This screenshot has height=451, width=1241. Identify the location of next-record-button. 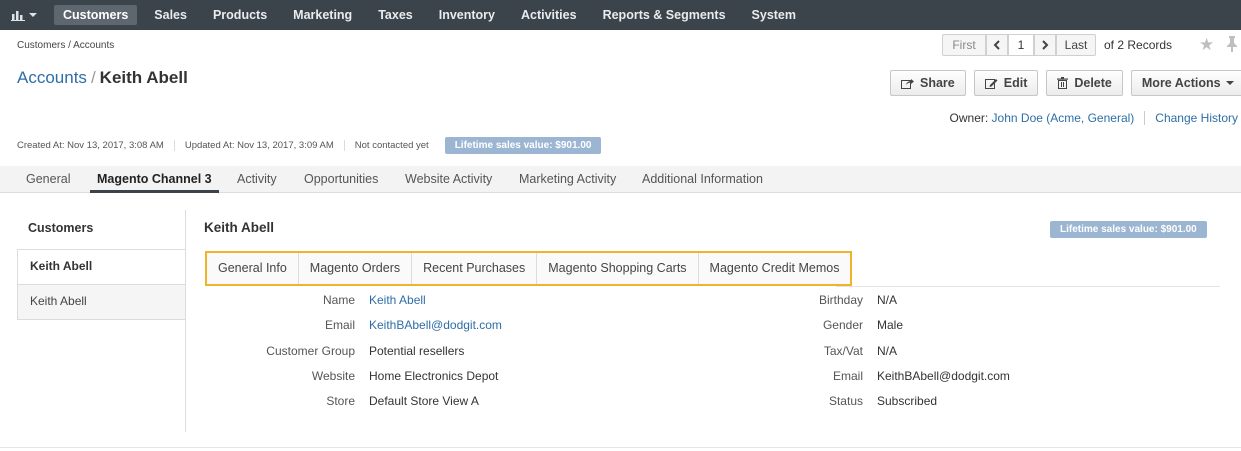
(1045, 45).